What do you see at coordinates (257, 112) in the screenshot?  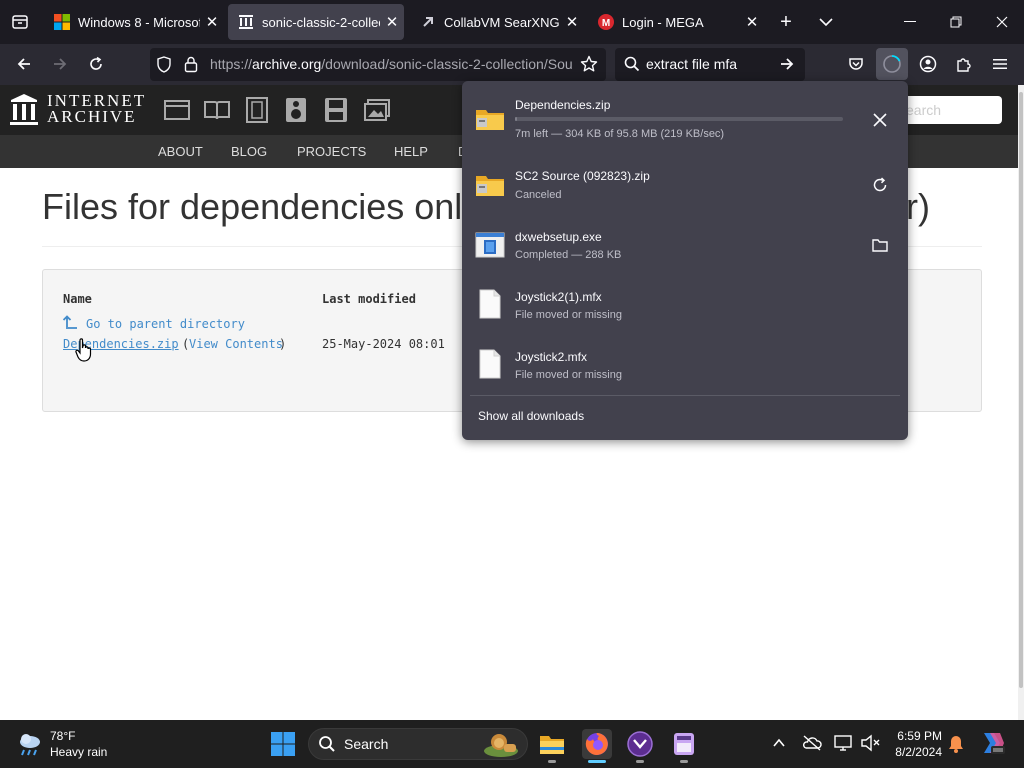 I see `video-film-icon` at bounding box center [257, 112].